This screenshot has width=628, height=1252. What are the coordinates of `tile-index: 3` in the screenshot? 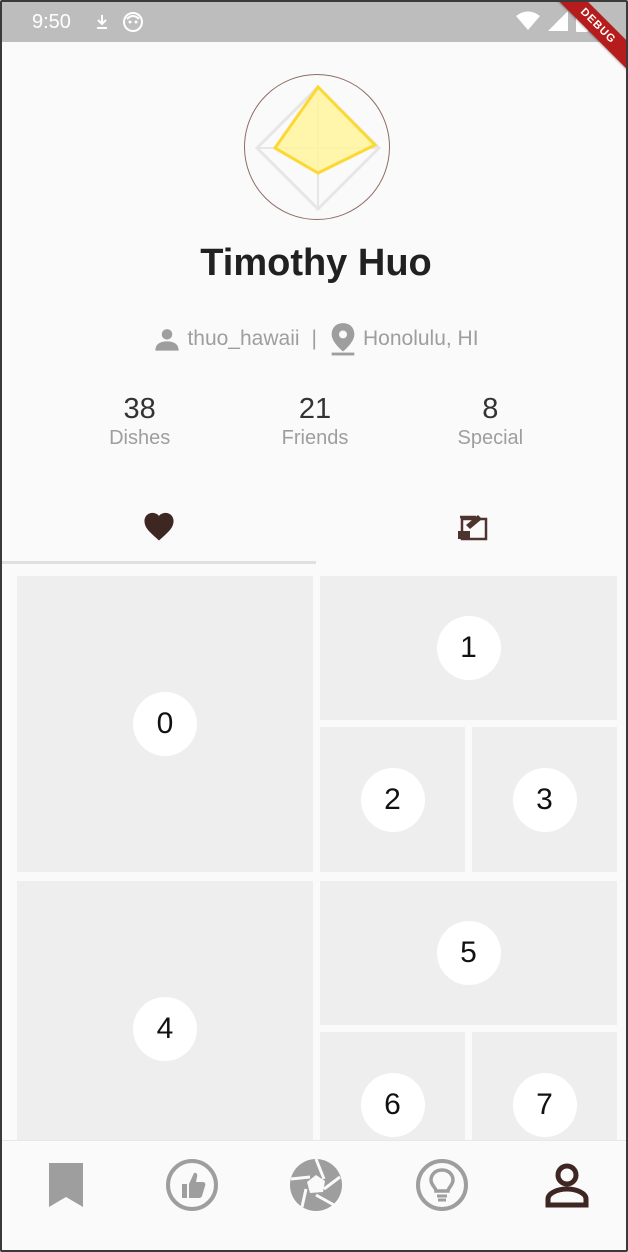 It's located at (544, 799).